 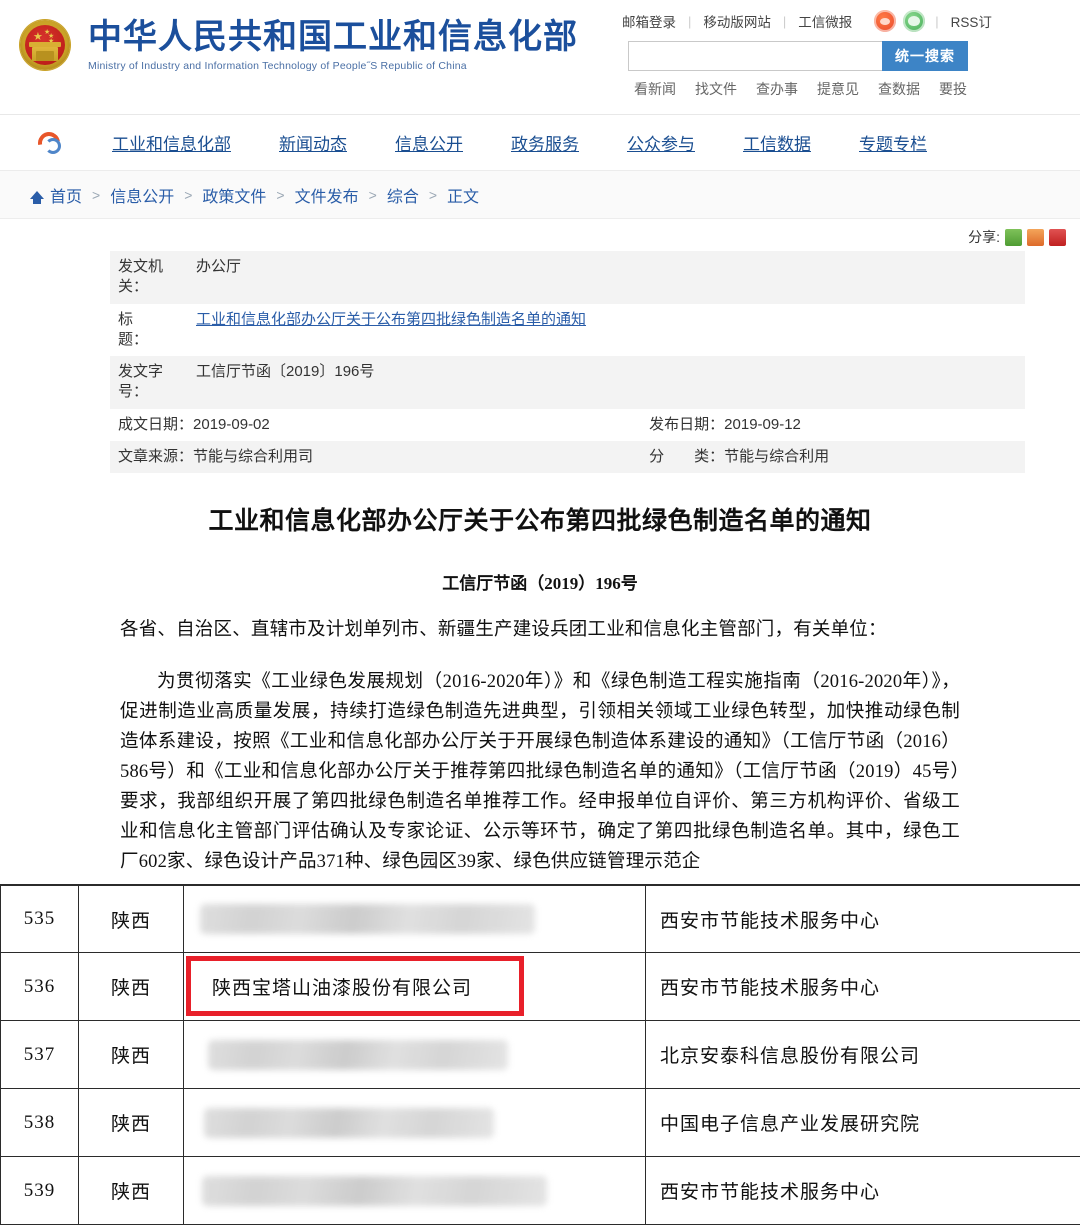 I want to click on row-number: 537, so click(x=40, y=1055).